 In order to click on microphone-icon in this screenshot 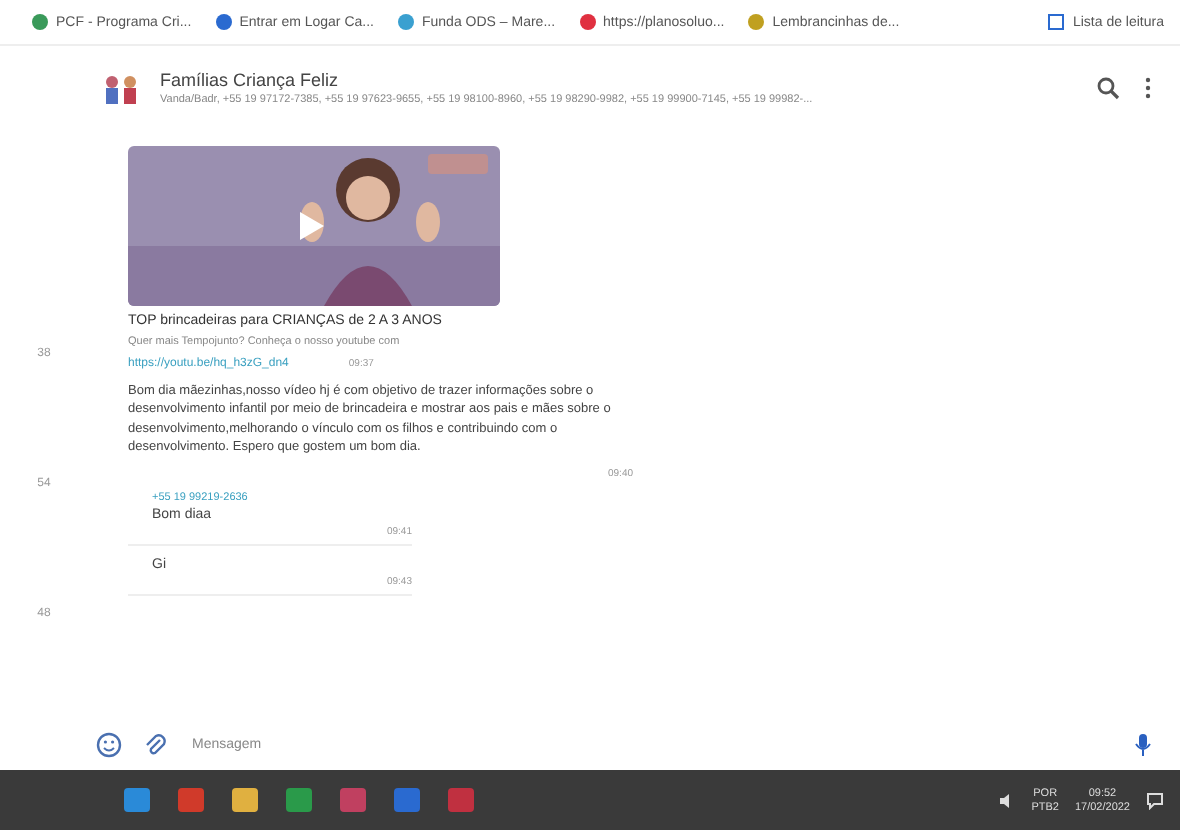, I will do `click(1143, 744)`.